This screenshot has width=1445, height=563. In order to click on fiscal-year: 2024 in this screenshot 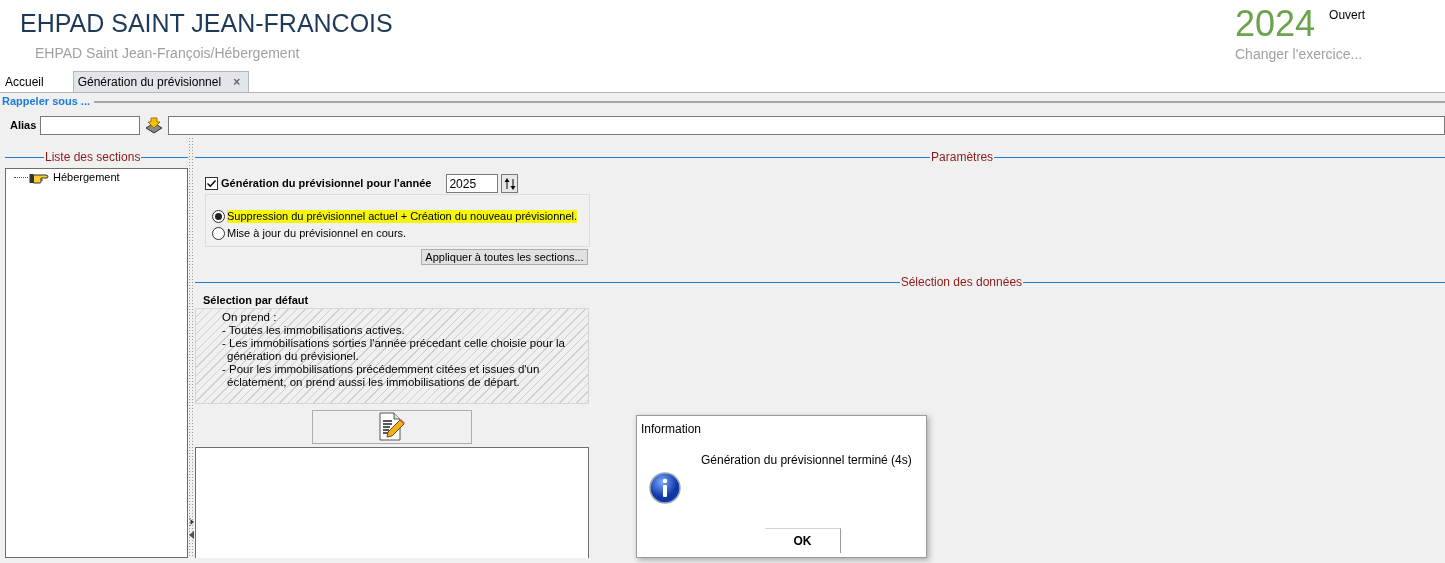, I will do `click(1275, 24)`.